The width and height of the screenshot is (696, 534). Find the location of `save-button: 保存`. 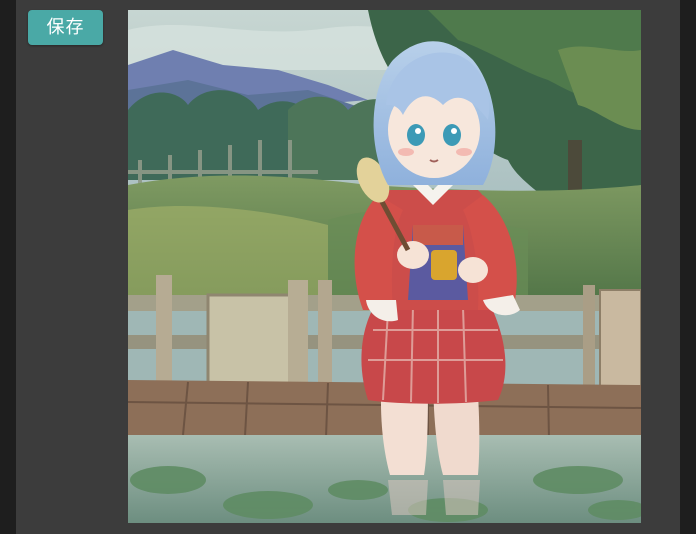

save-button: 保存 is located at coordinates (65, 27).